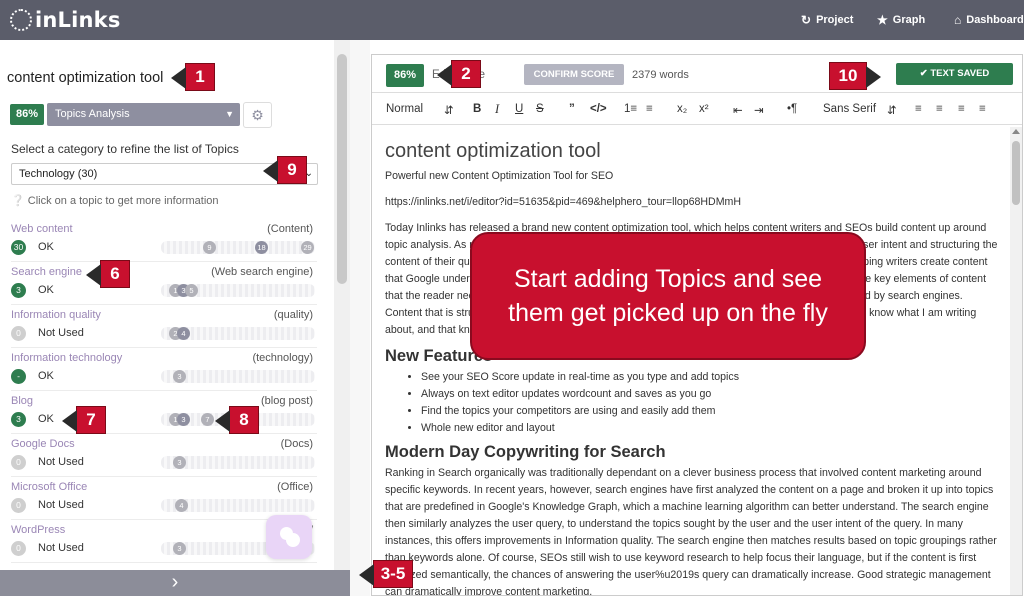 The height and width of the screenshot is (596, 1024). I want to click on topic-usage-marker: 5, so click(191, 290).